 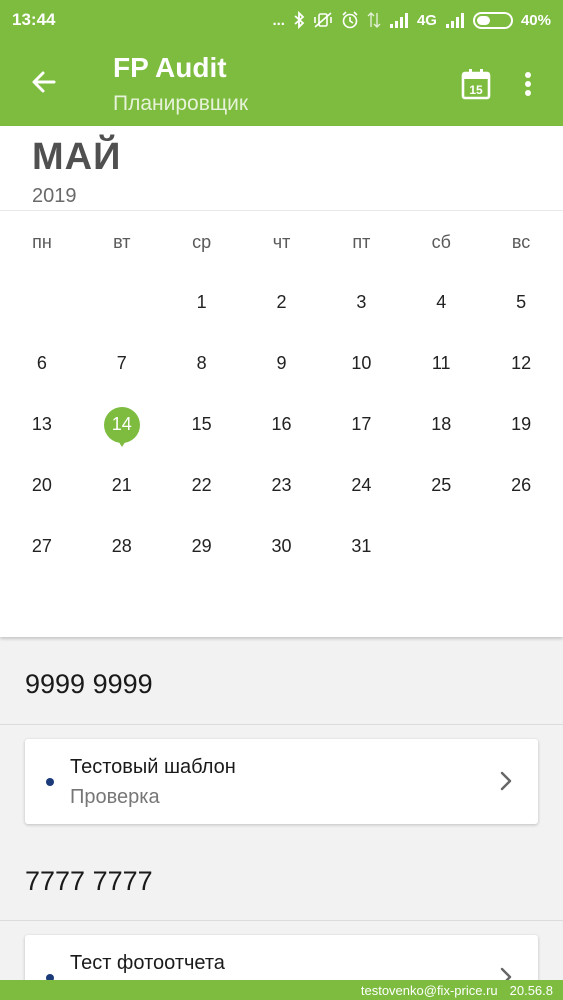 I want to click on calendar-day: 1, so click(x=202, y=302).